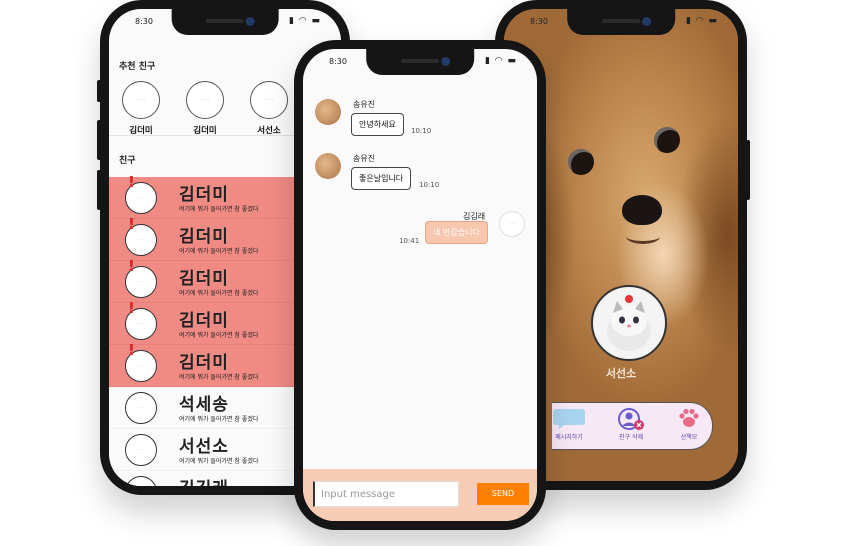 This screenshot has height=546, width=845. Describe the element at coordinates (689, 437) in the screenshot. I see `action-label: 산책모` at that location.